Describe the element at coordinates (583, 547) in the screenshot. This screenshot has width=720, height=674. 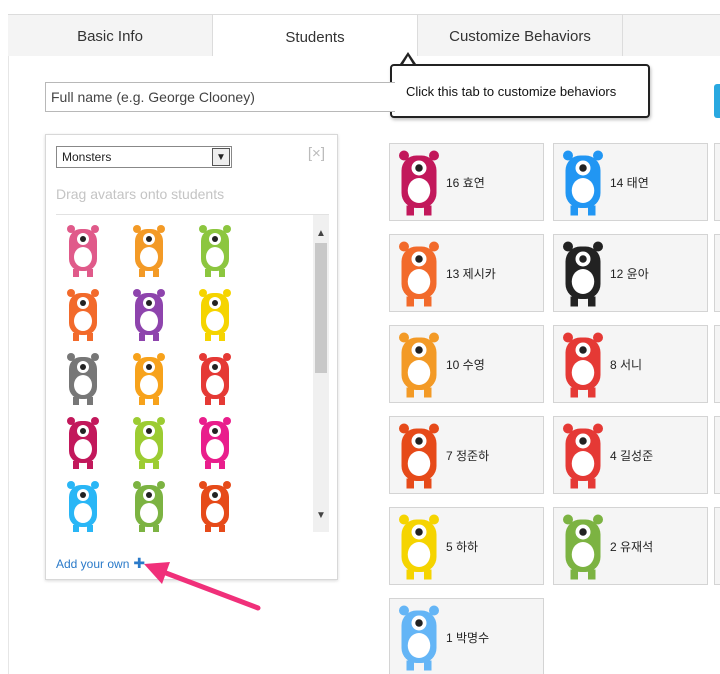
I see `green-cyclops-monster-icon` at that location.